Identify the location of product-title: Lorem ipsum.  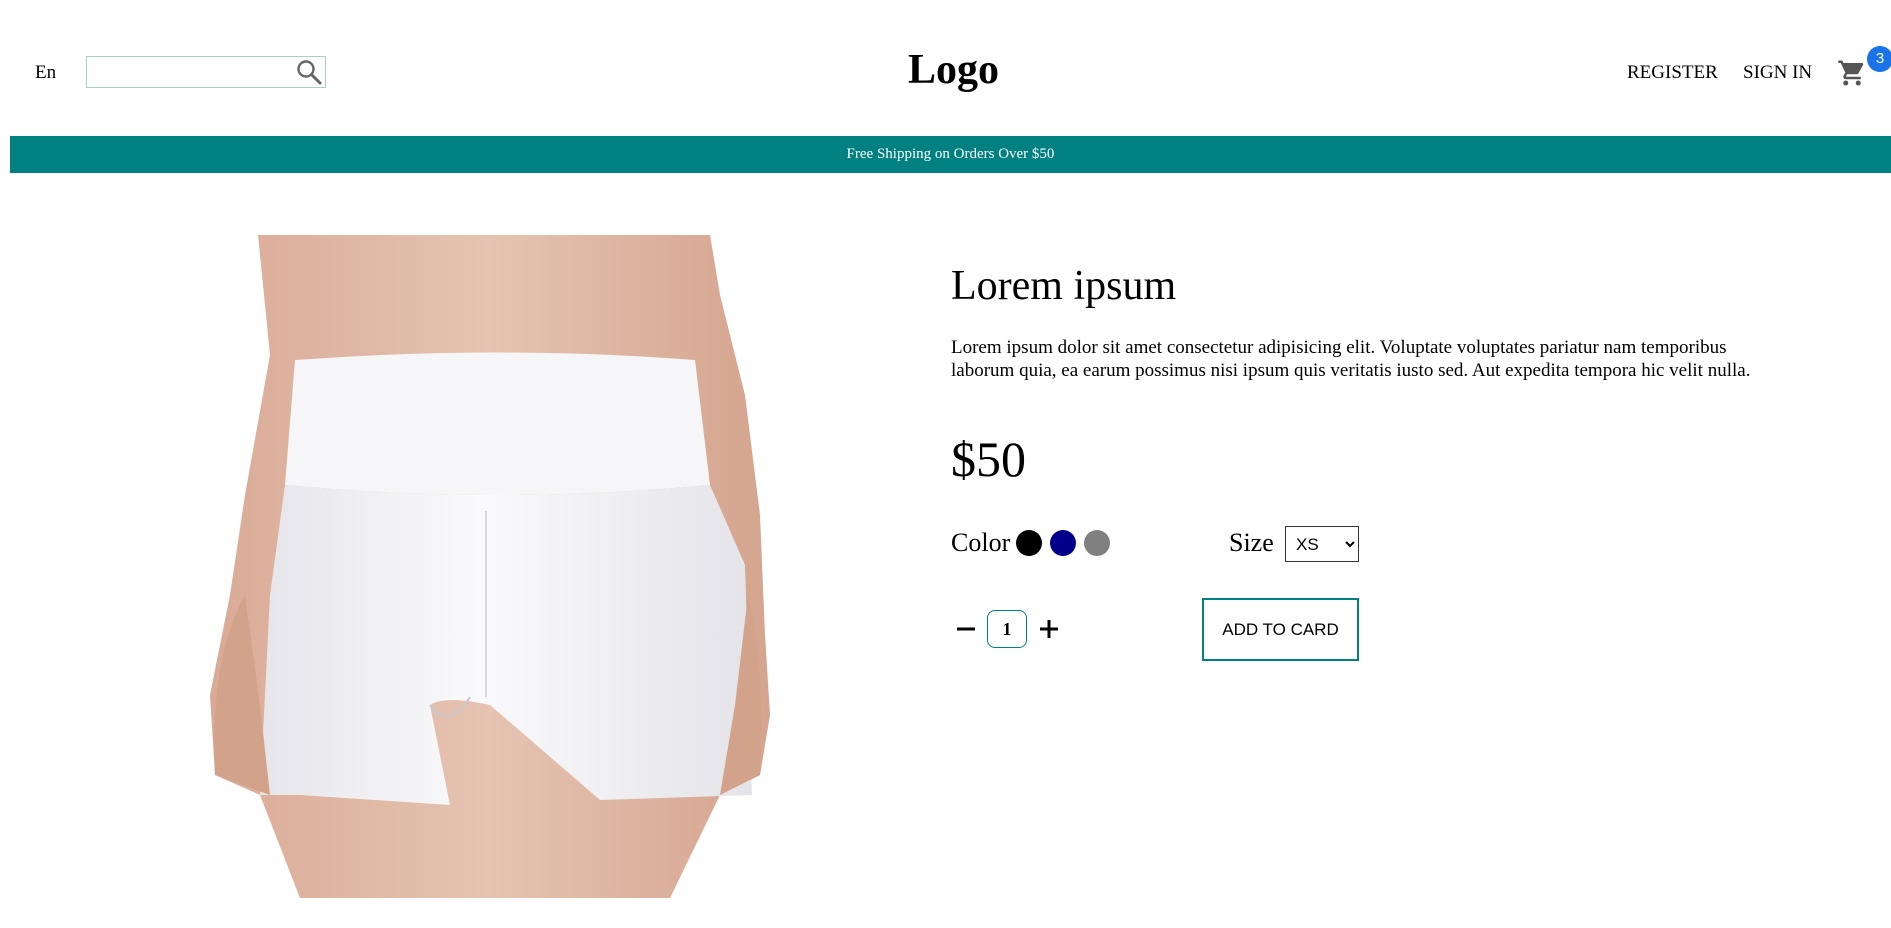
(1064, 286).